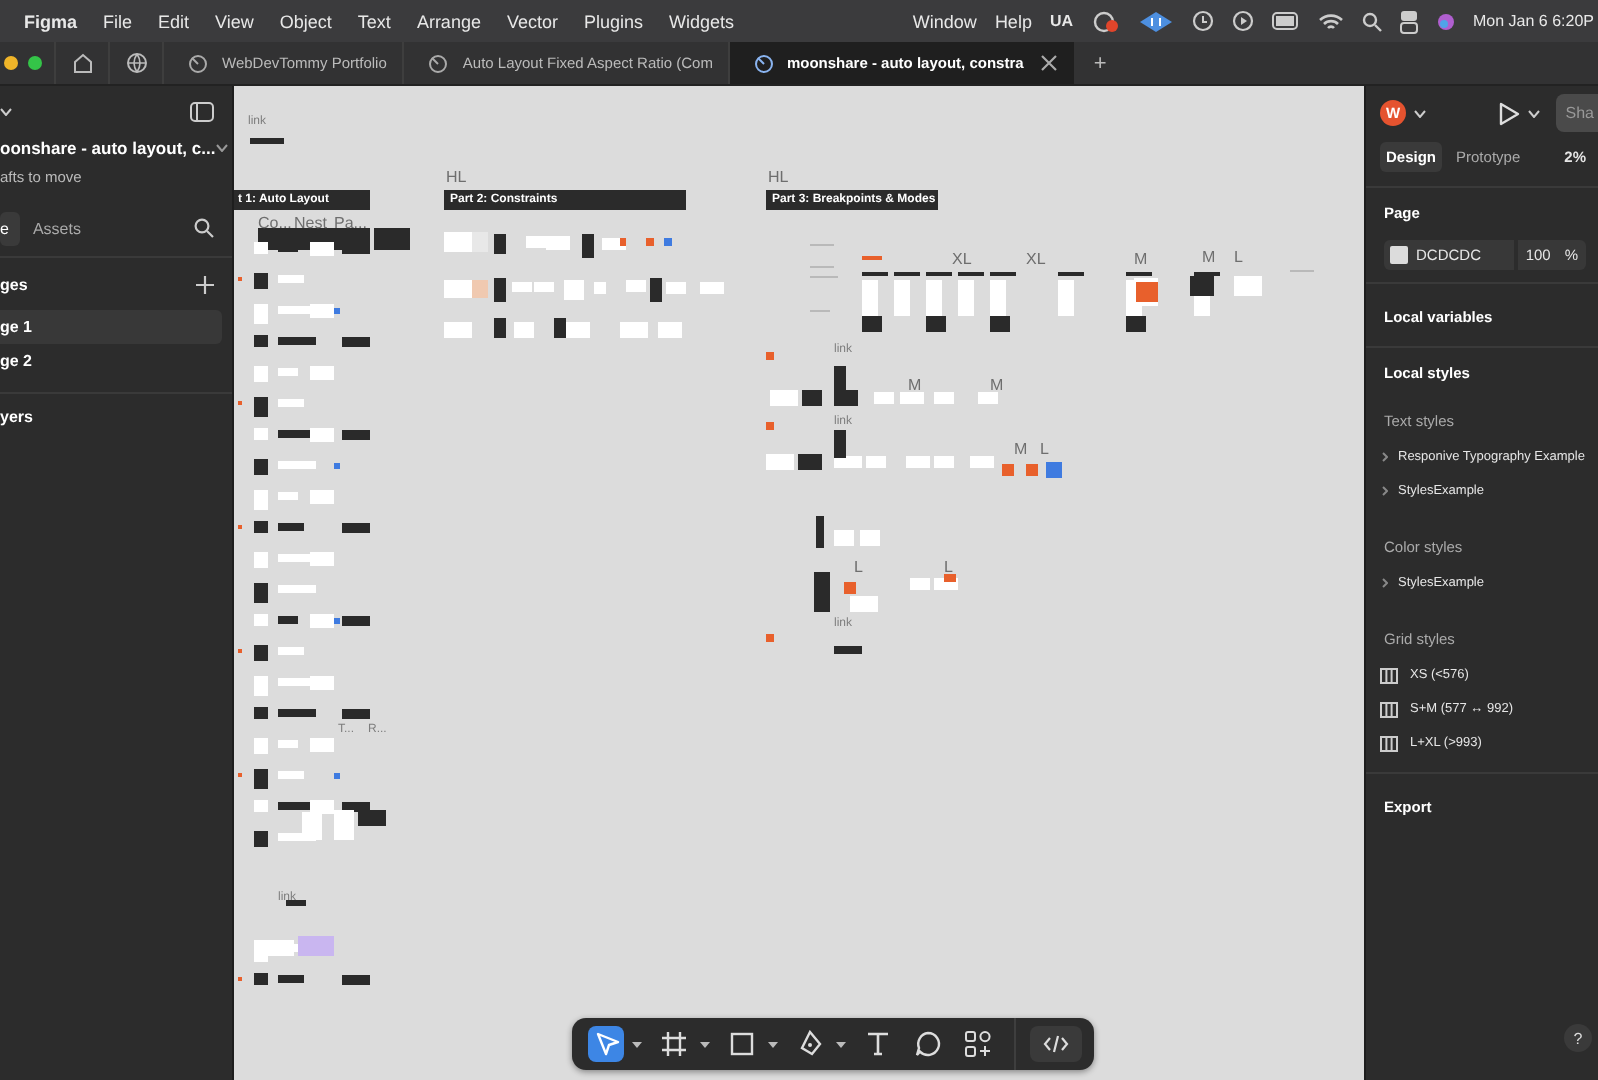 The height and width of the screenshot is (1080, 1598). What do you see at coordinates (1445, 21) in the screenshot?
I see `colorful-orb-icon` at bounding box center [1445, 21].